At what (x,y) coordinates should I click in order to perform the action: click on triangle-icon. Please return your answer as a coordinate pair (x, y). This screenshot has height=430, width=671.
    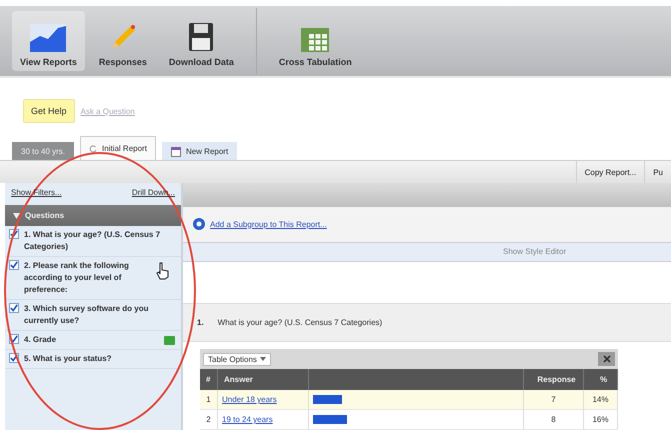
    Looking at the image, I should click on (16, 215).